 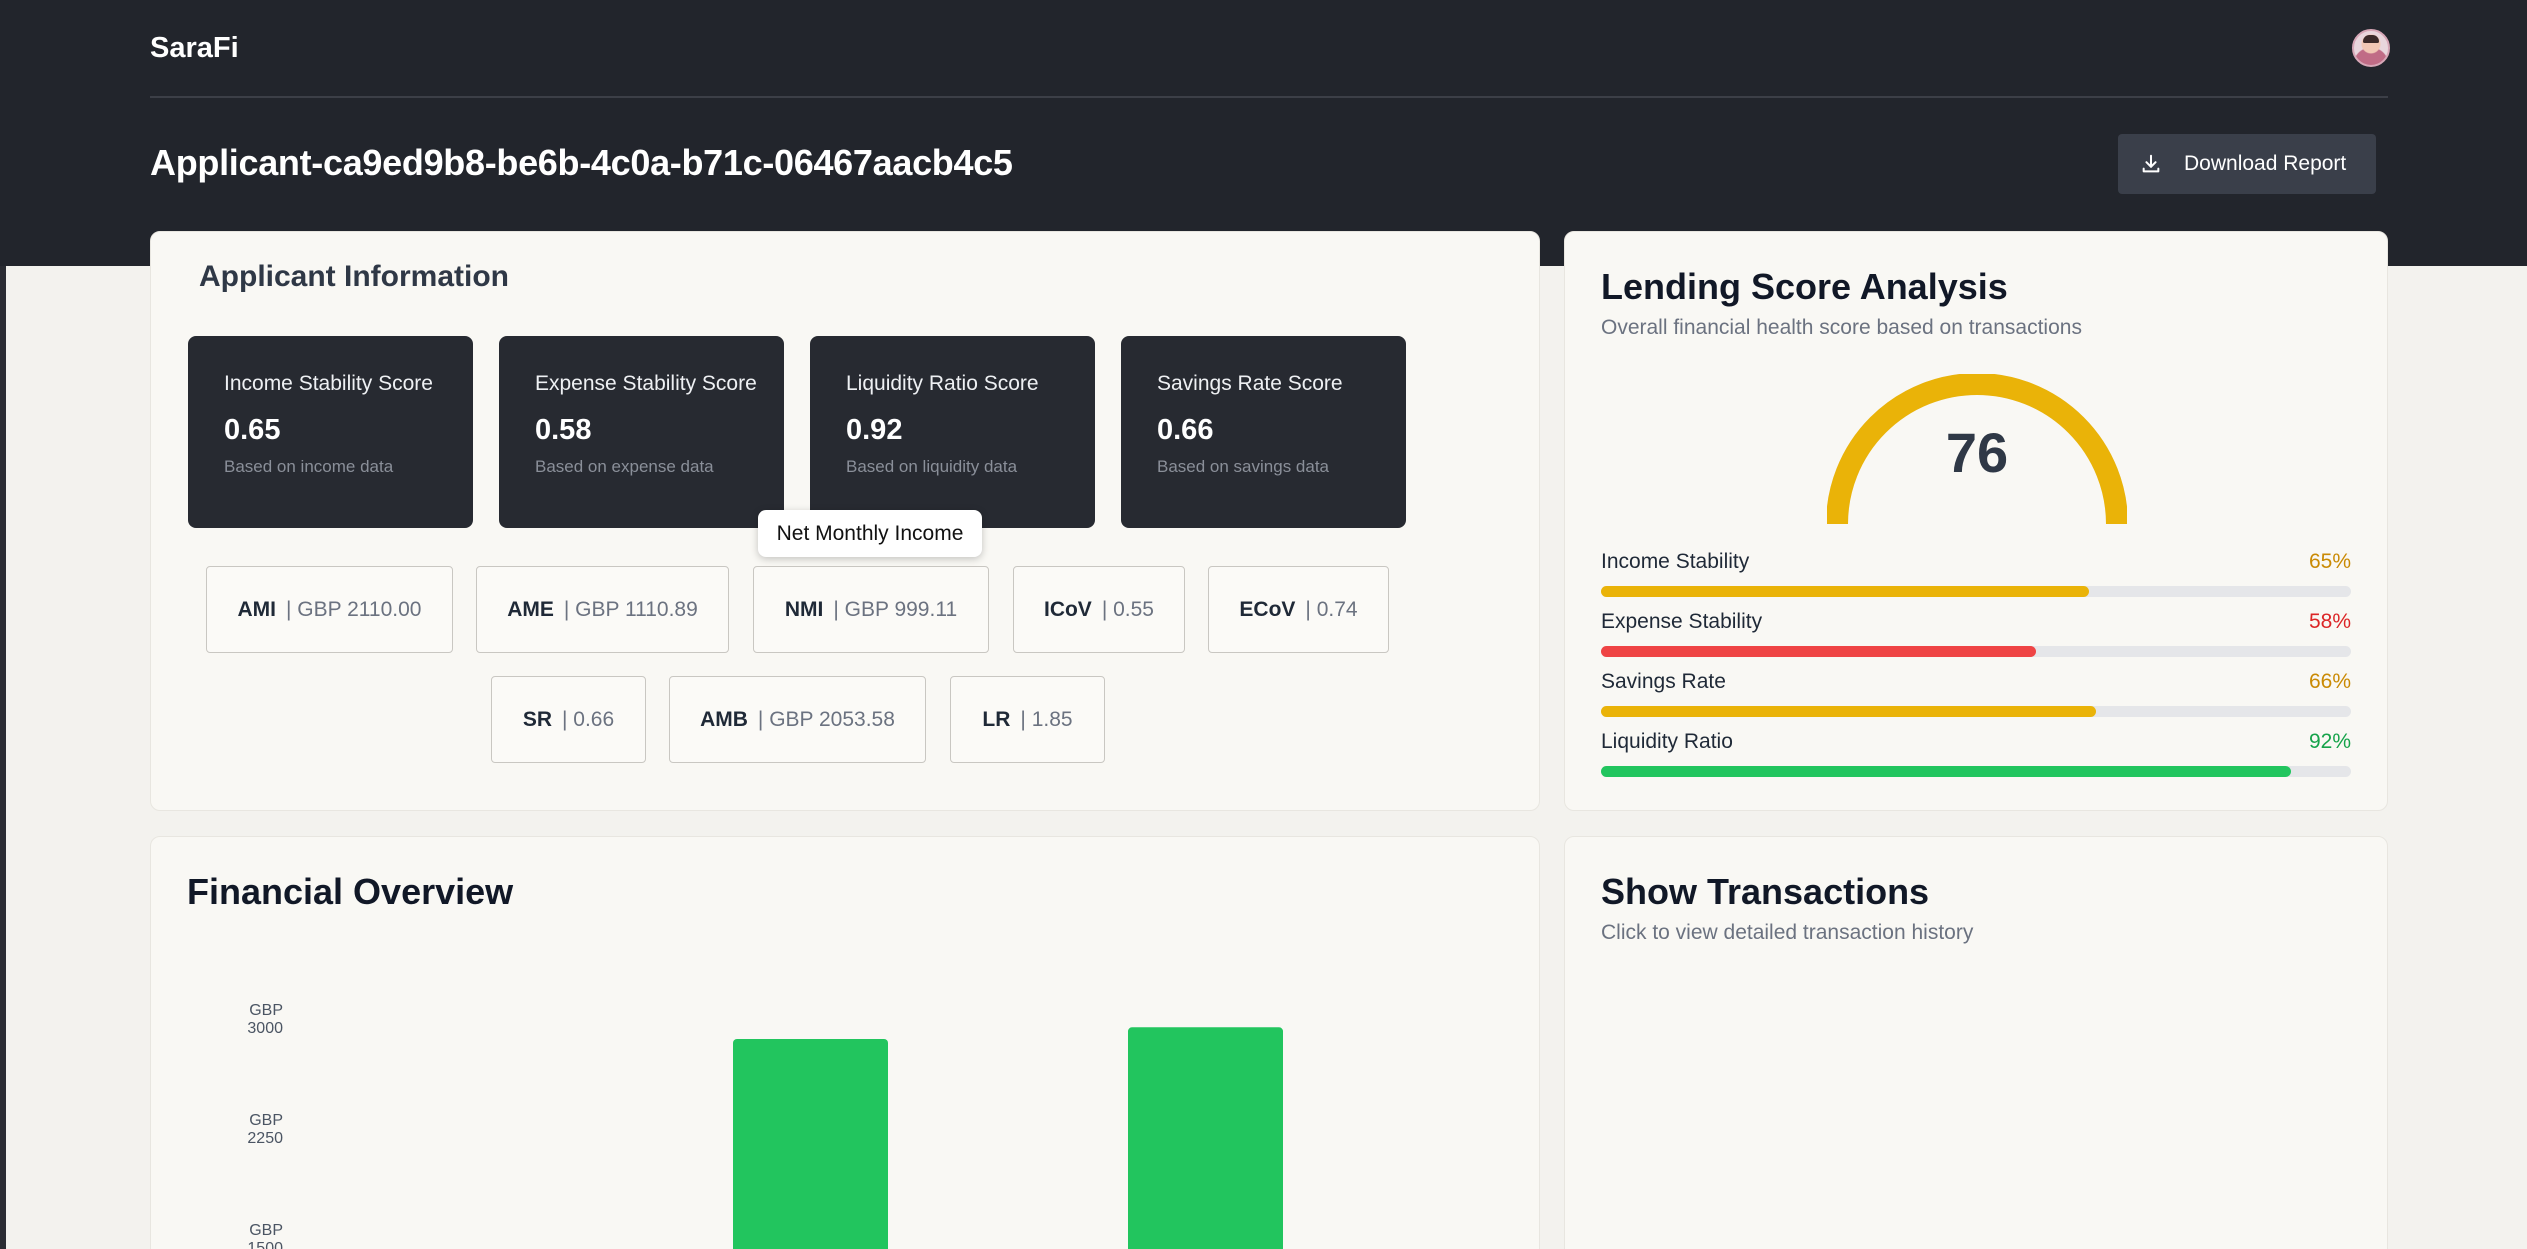 What do you see at coordinates (1331, 609) in the screenshot?
I see `metric-value: | 0.74` at bounding box center [1331, 609].